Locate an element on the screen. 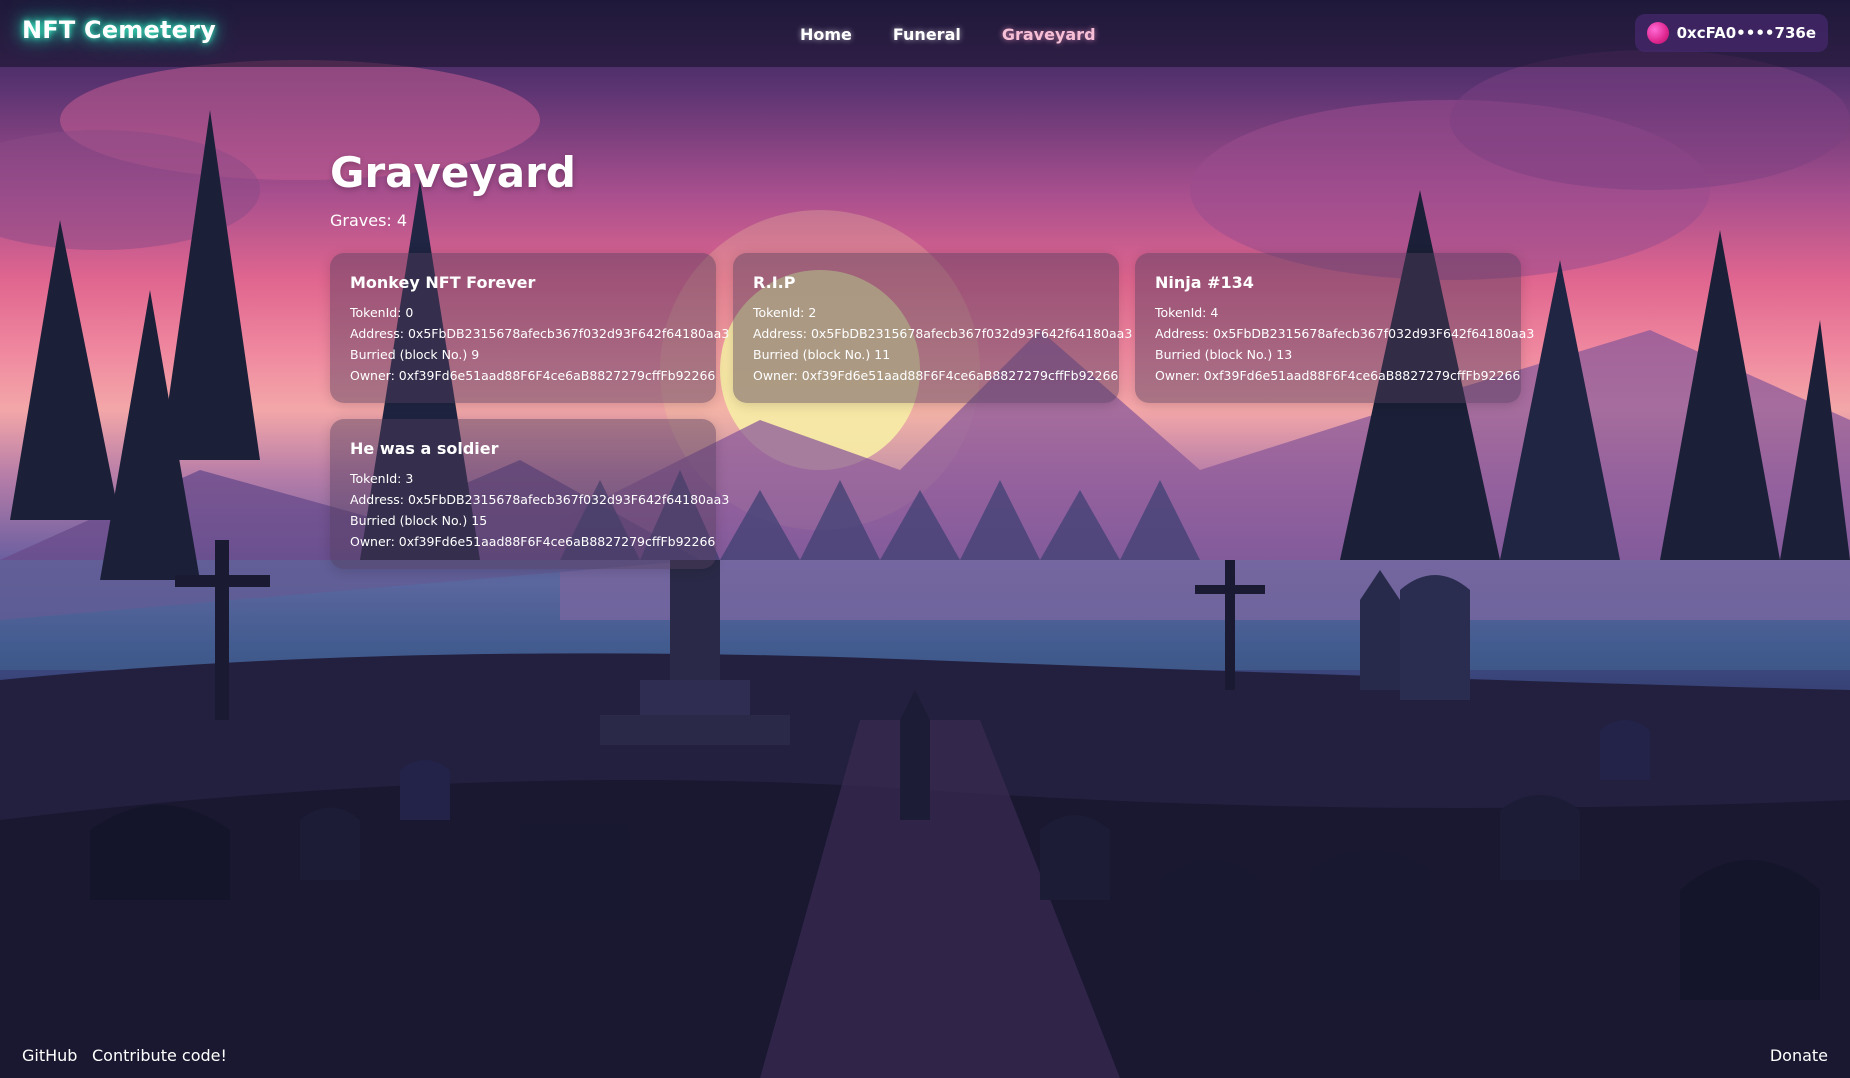 Image resolution: width=1850 pixels, height=1078 pixels. grave-block: Burried (block No.) 15 is located at coordinates (419, 520).